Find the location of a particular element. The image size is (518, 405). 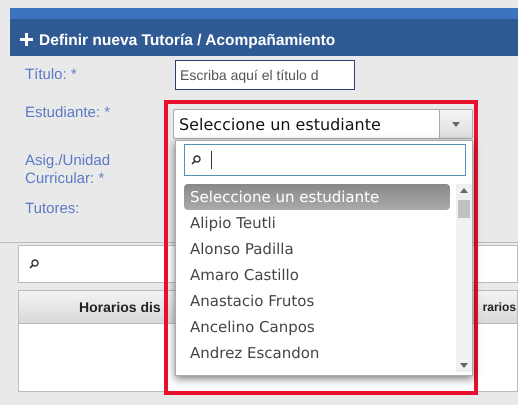

student-option: Alipio Teutli is located at coordinates (317, 223).